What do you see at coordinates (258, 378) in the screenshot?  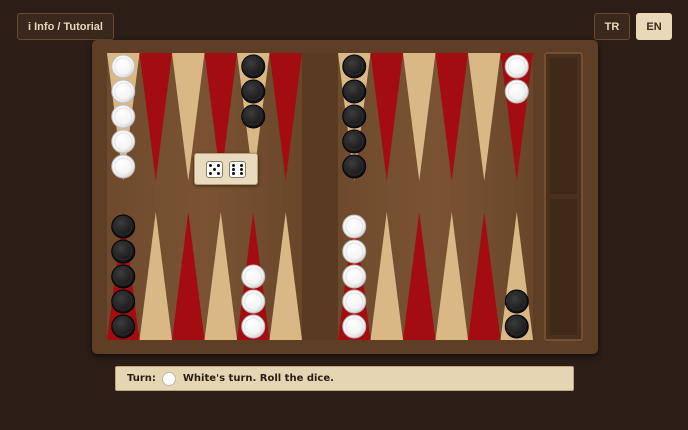 I see `status-message: White's turn. Roll the dice.` at bounding box center [258, 378].